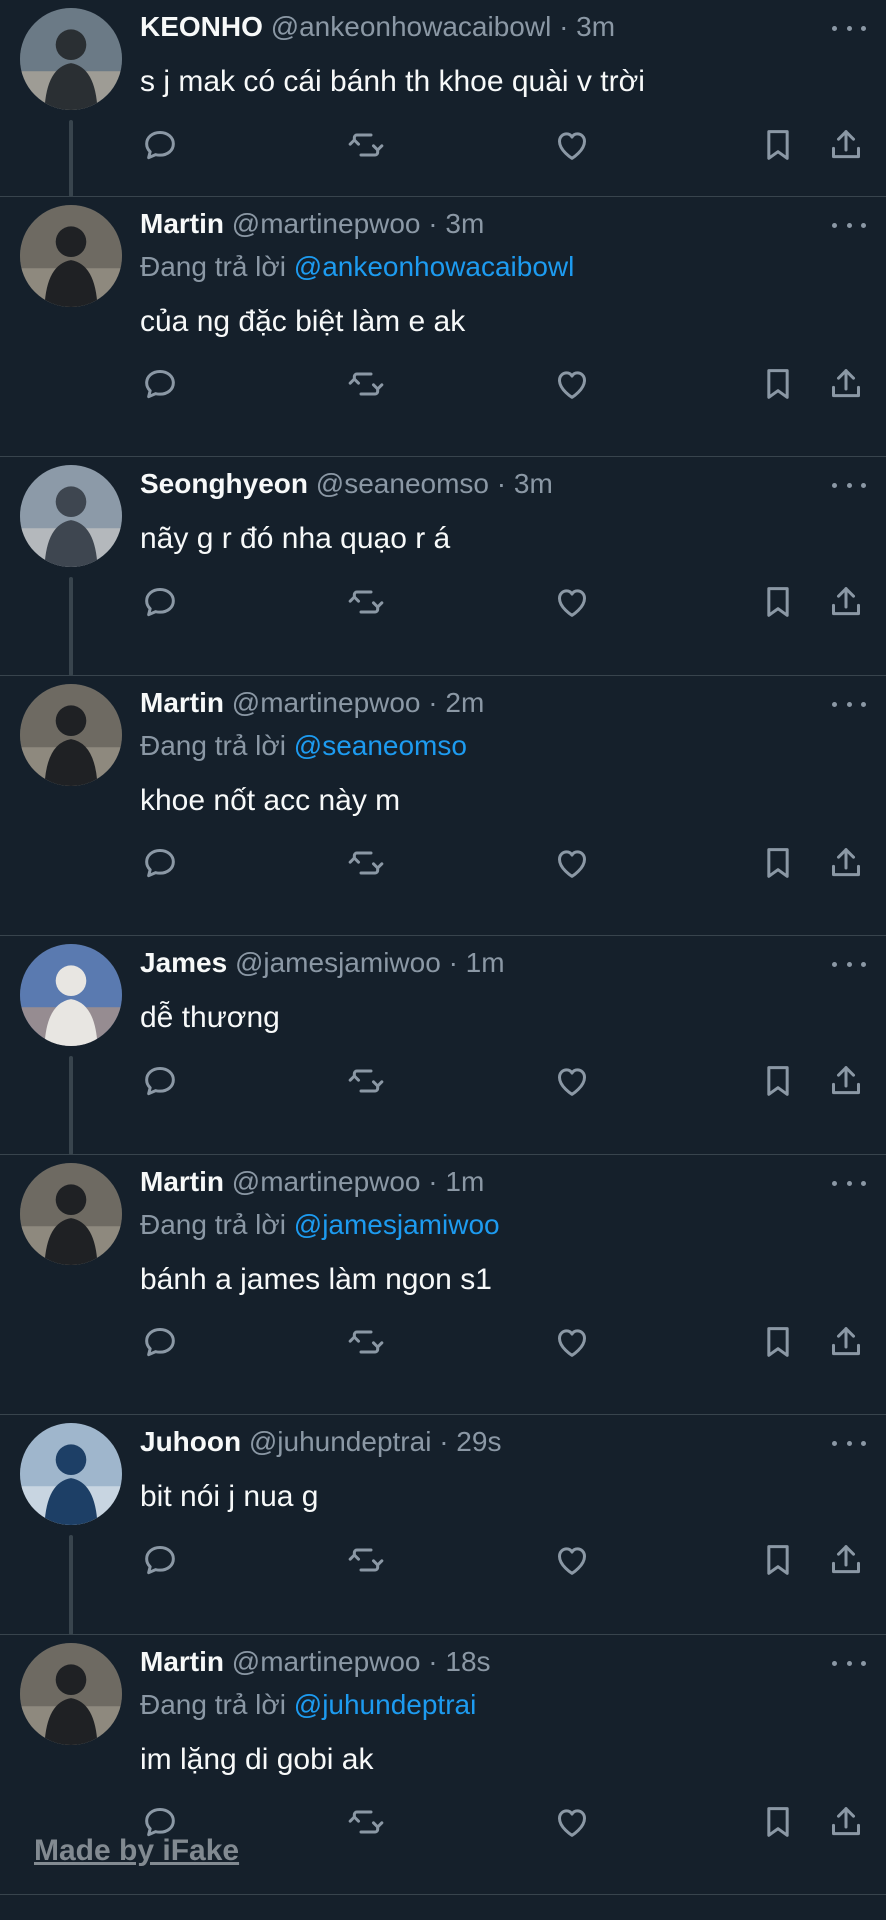  I want to click on user-handle: @juhundeptrai, so click(340, 1441).